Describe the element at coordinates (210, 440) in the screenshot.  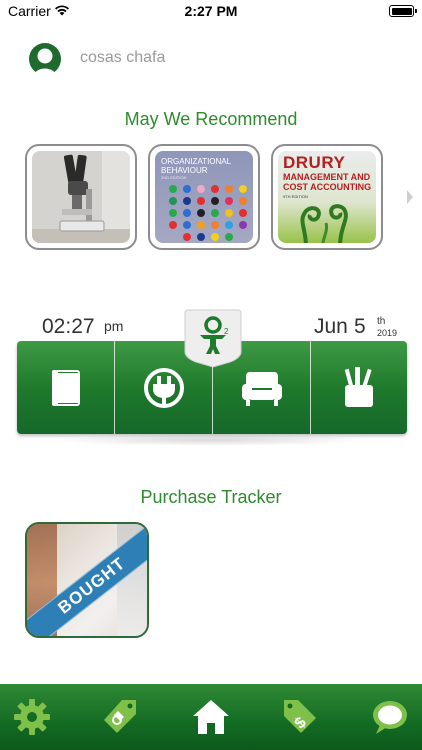
I see `category-bar-shadow` at that location.